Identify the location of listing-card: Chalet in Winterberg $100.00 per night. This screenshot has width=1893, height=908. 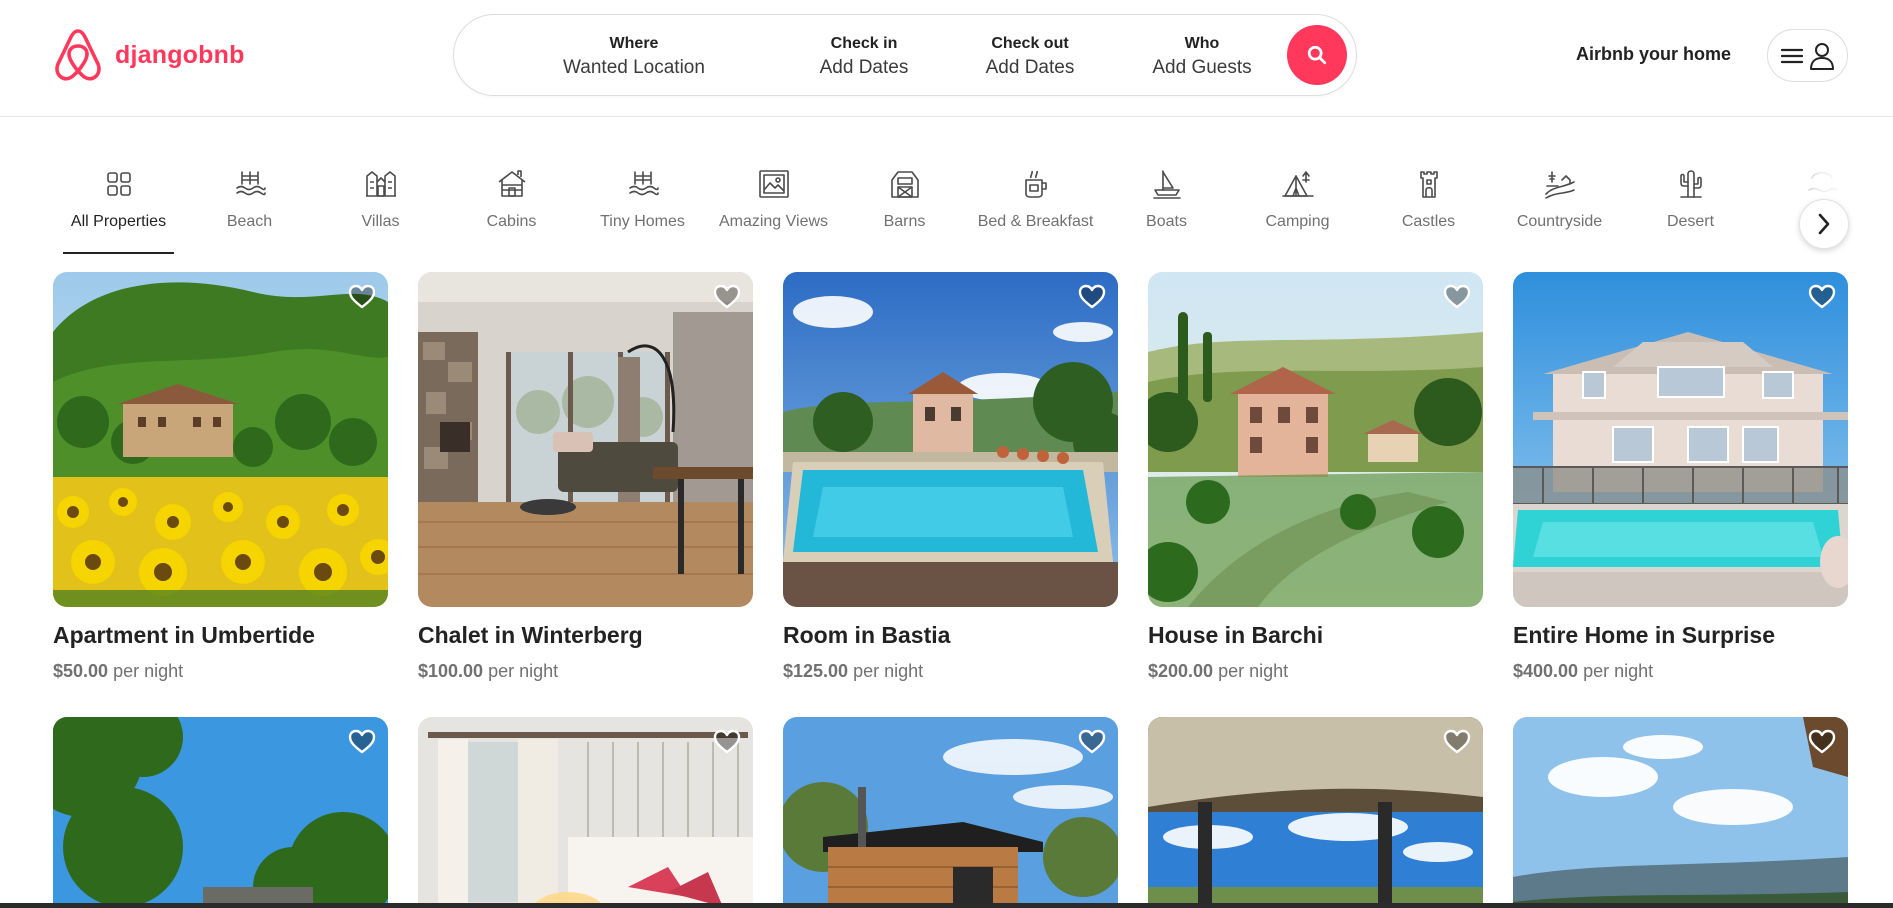
(585, 477).